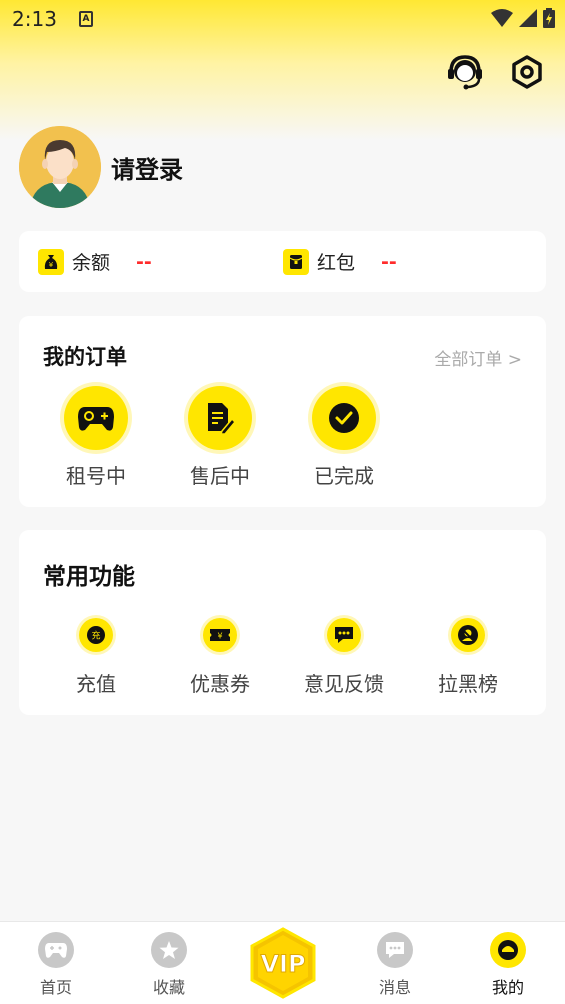 The width and height of the screenshot is (565, 1004). I want to click on orders-title: 我的订单, so click(85, 357).